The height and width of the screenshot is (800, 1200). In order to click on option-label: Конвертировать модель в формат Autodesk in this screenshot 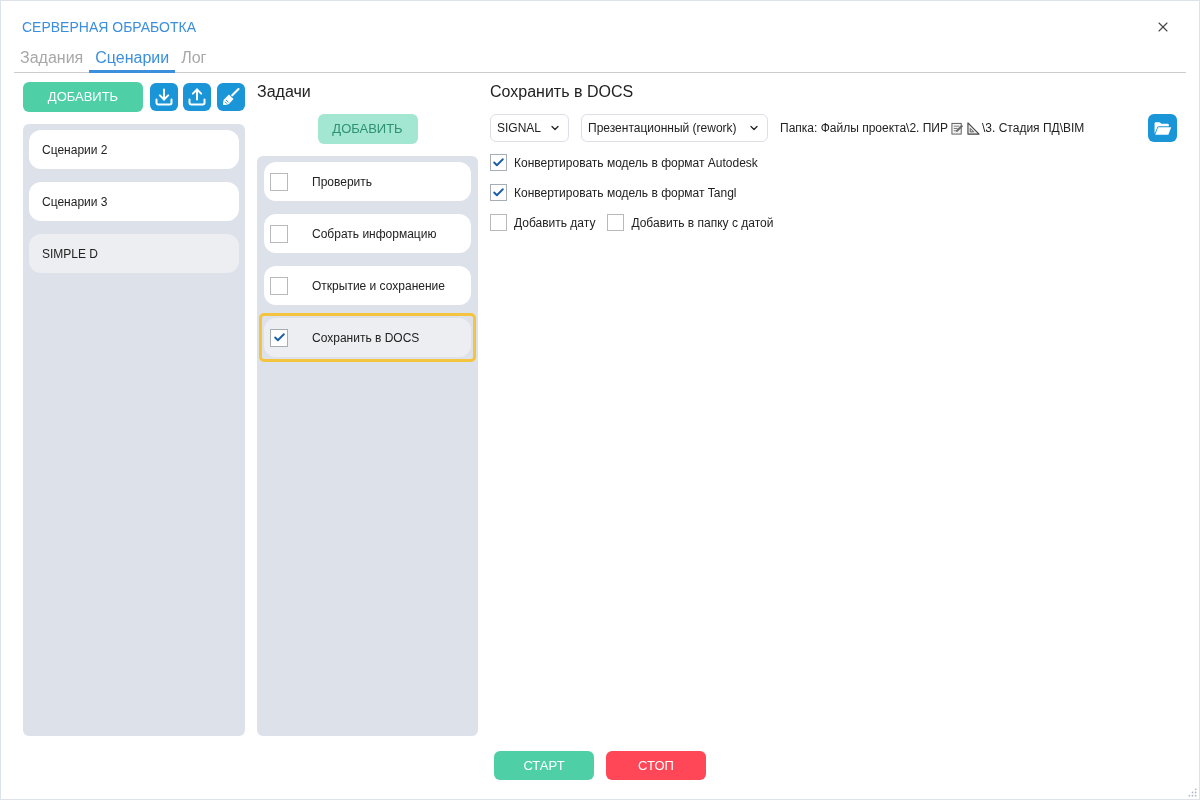, I will do `click(636, 163)`.